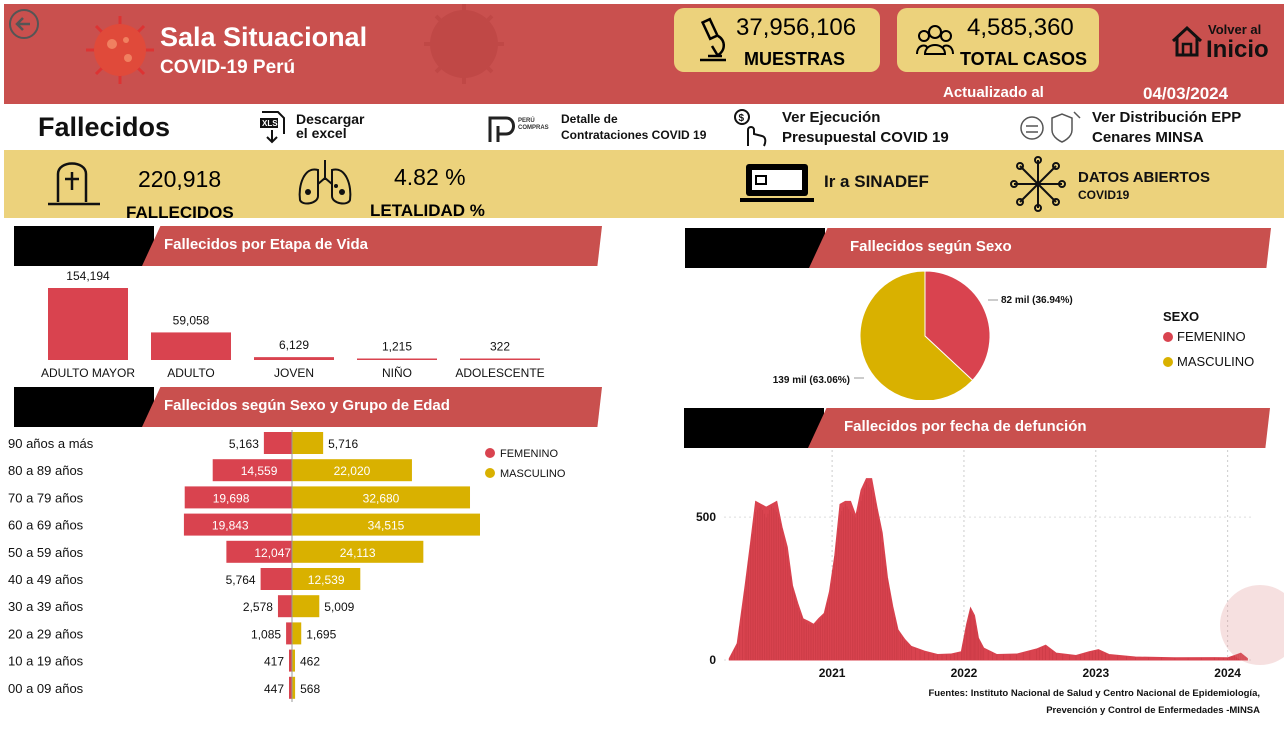 The width and height of the screenshot is (1288, 731). I want to click on epp-line1: Ver Distribución EPP, so click(1167, 117).